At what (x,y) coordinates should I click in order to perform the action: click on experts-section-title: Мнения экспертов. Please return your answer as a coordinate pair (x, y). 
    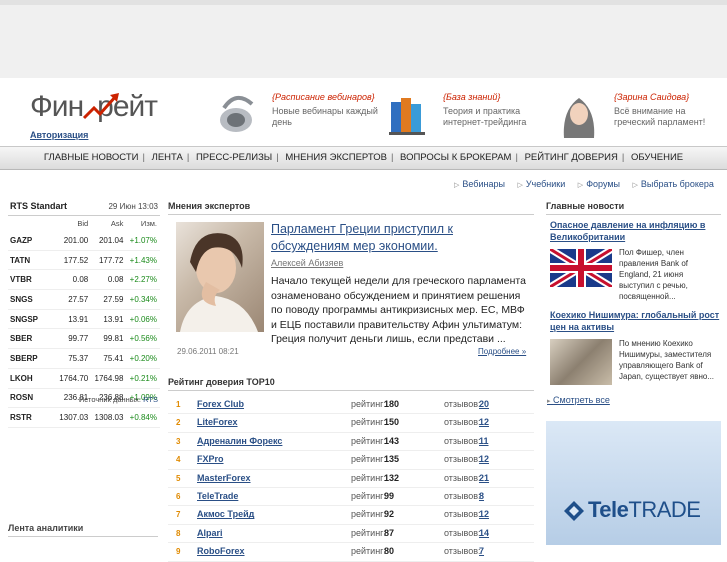
    Looking at the image, I should click on (351, 208).